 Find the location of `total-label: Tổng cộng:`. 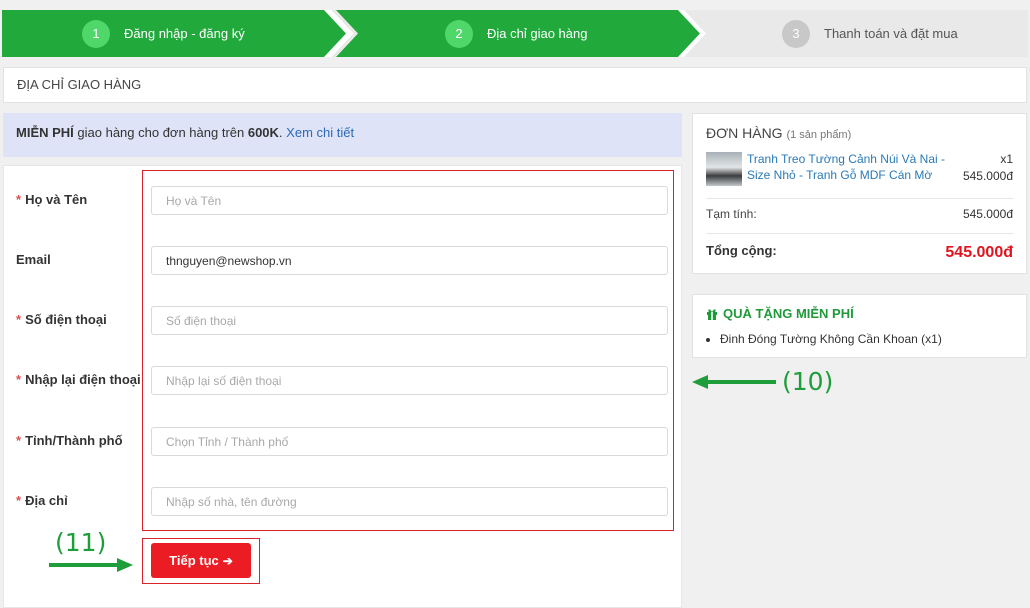

total-label: Tổng cộng: is located at coordinates (741, 250).